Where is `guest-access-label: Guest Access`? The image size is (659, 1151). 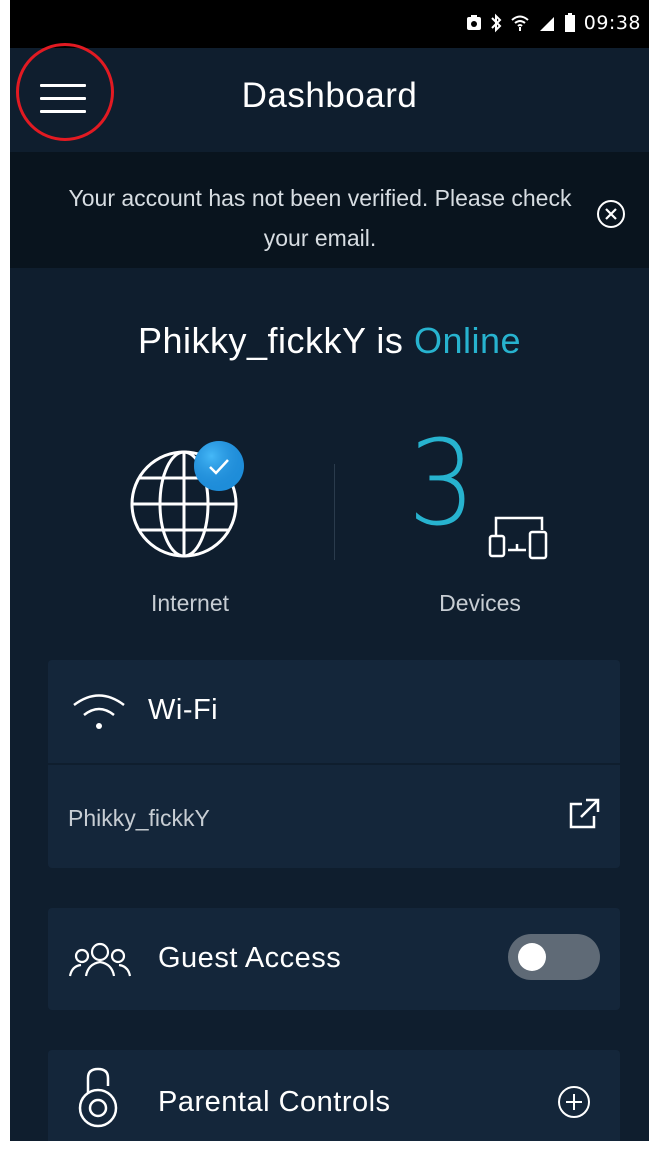 guest-access-label: Guest Access is located at coordinates (250, 958).